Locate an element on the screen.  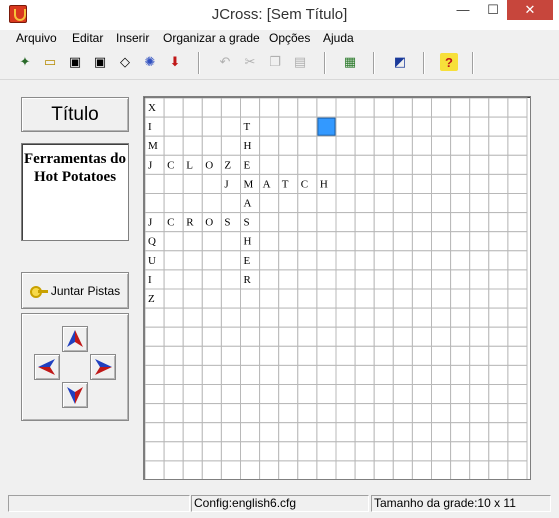
paste-icon: ▤ is located at coordinates (300, 62).